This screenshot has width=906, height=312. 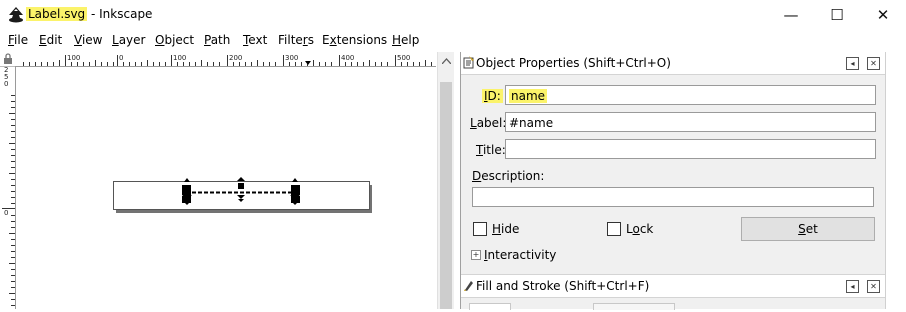 What do you see at coordinates (50, 40) in the screenshot?
I see `menu-edit: Edit` at bounding box center [50, 40].